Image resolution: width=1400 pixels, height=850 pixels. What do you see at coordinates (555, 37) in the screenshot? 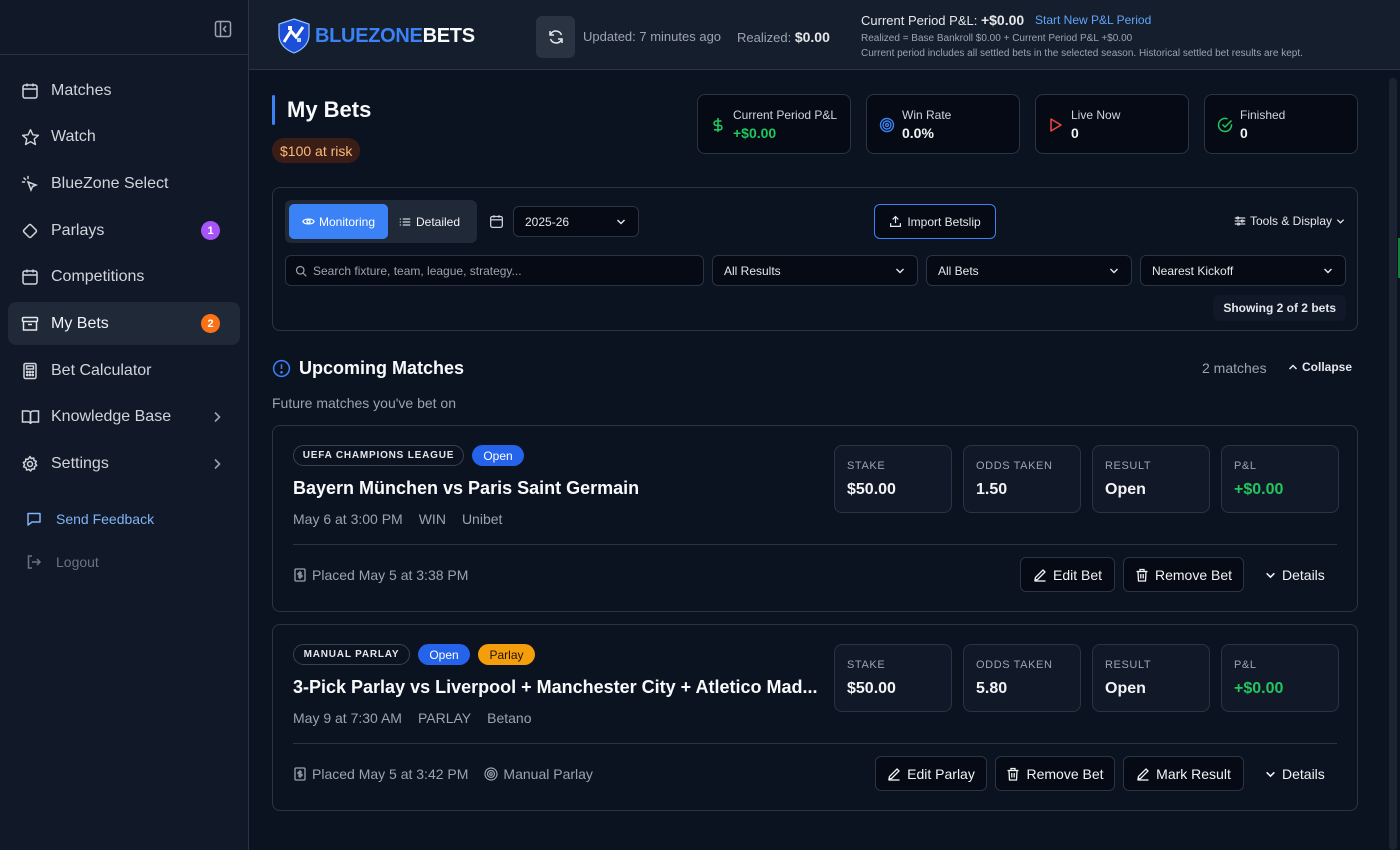
I see `refresh-button` at bounding box center [555, 37].